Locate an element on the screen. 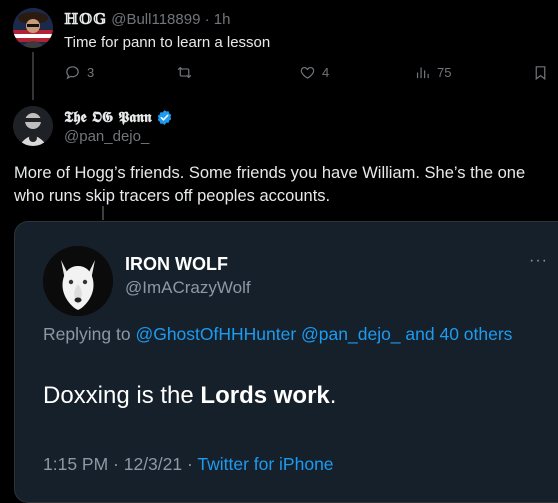 This screenshot has width=558, height=503. reply-icon is located at coordinates (72, 73).